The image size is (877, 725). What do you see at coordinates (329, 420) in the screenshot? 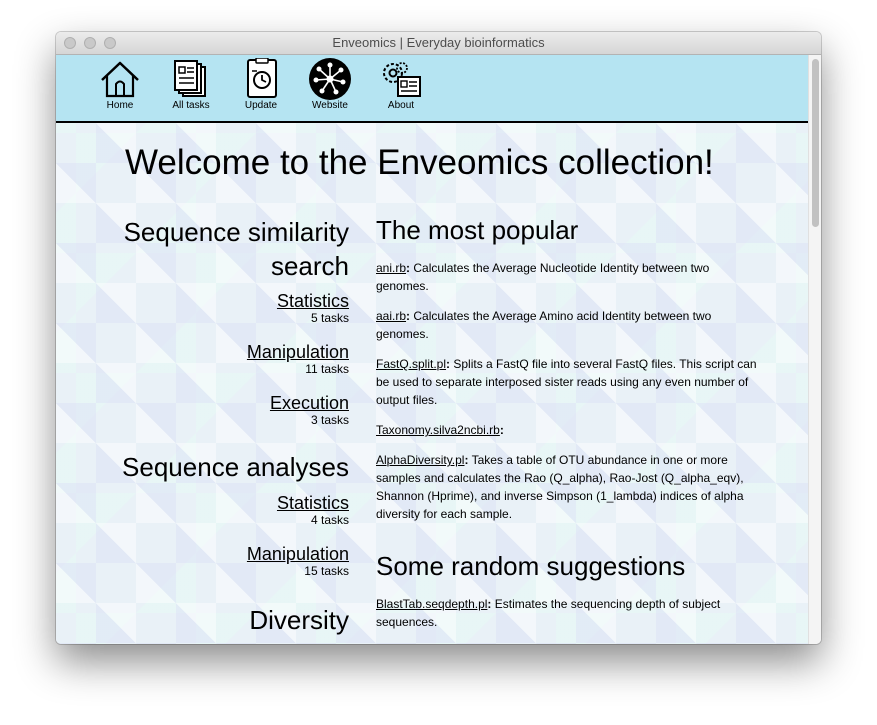
I see `category-count: 3 tasks` at bounding box center [329, 420].